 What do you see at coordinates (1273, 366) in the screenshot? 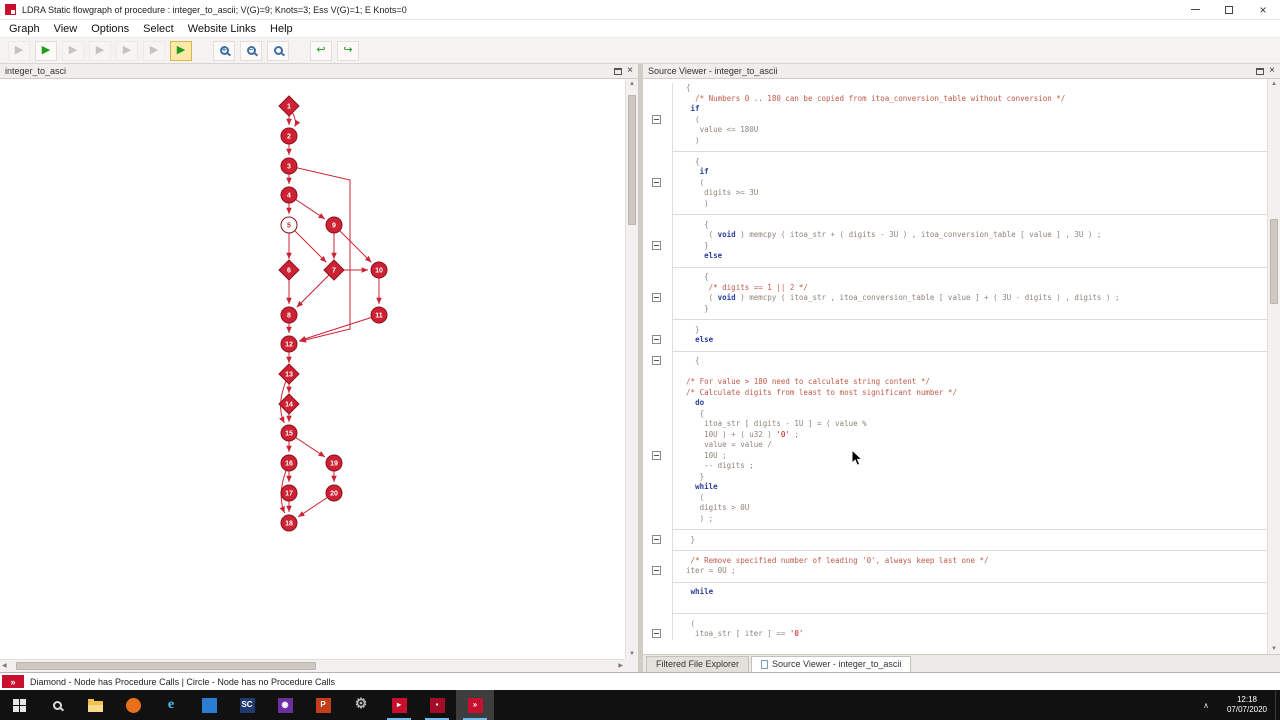
I see `source-vscrollbar: ▲ ▼` at bounding box center [1273, 366].